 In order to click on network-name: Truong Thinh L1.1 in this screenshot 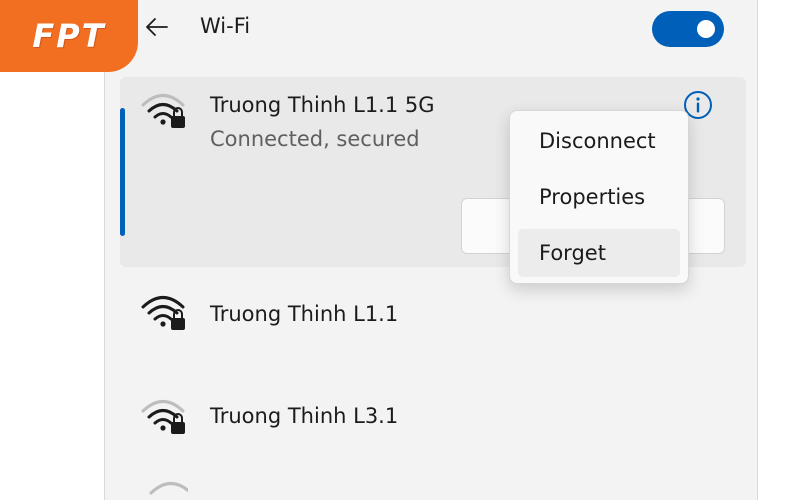, I will do `click(304, 314)`.